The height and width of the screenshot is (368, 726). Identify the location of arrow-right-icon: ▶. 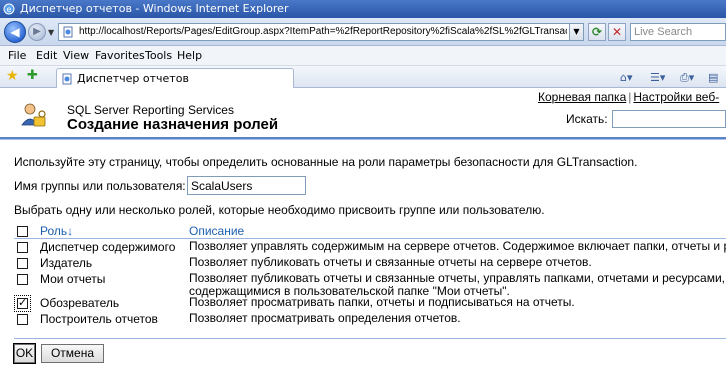
(37, 31).